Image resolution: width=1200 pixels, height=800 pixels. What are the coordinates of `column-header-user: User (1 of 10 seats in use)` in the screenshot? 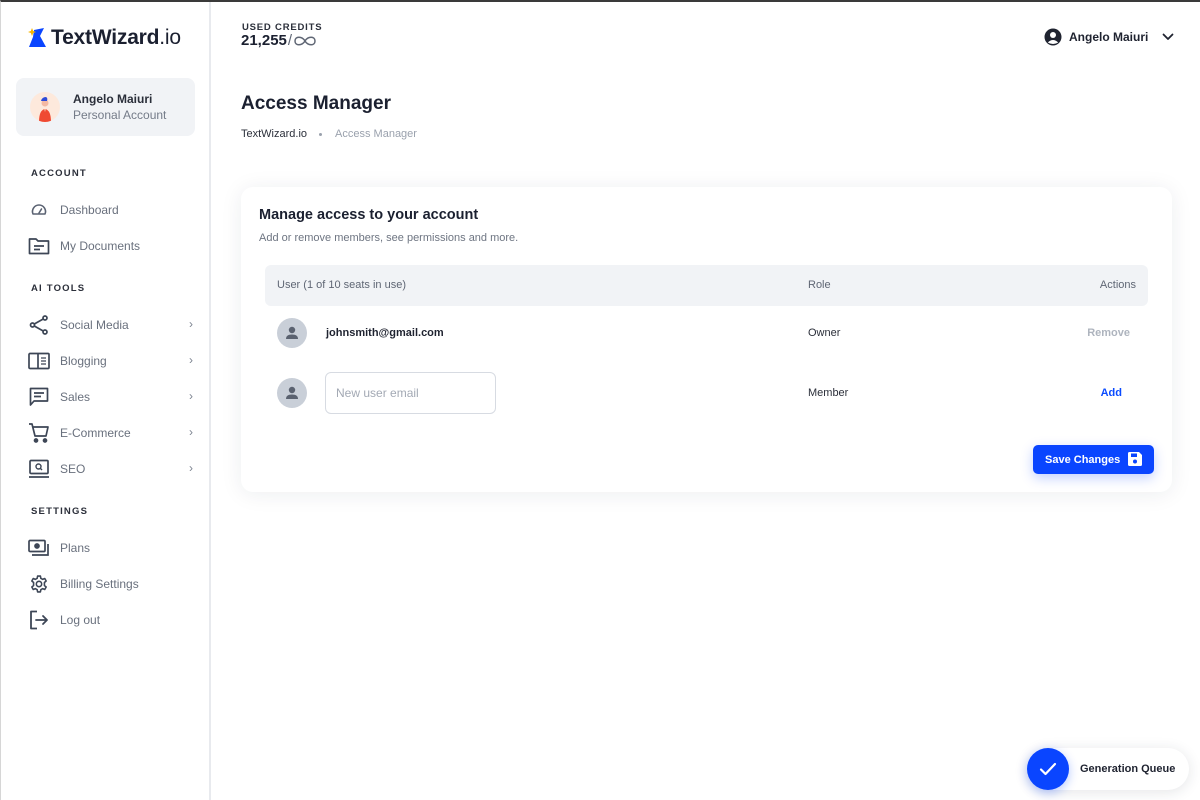 It's located at (342, 285).